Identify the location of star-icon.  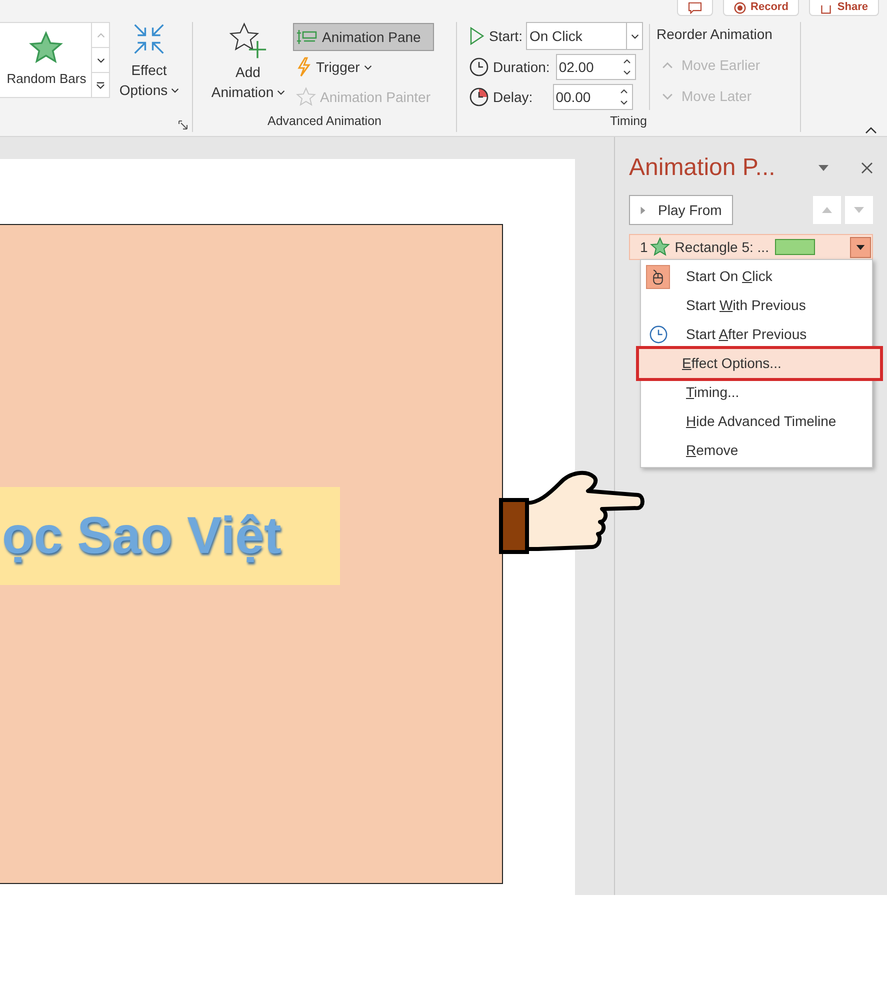
(660, 247).